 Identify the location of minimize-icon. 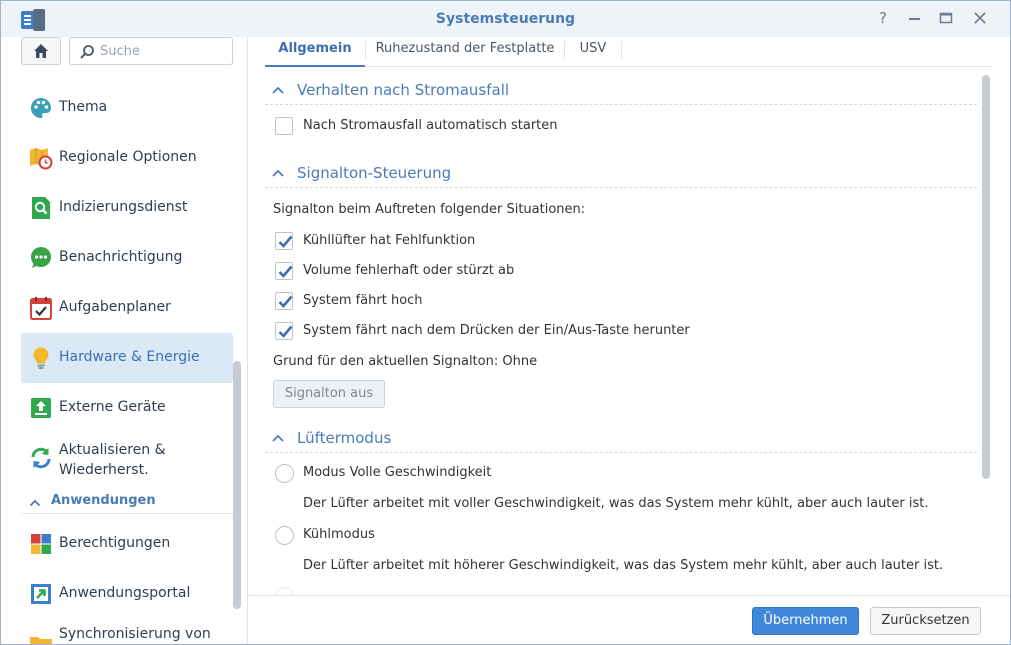
(915, 18).